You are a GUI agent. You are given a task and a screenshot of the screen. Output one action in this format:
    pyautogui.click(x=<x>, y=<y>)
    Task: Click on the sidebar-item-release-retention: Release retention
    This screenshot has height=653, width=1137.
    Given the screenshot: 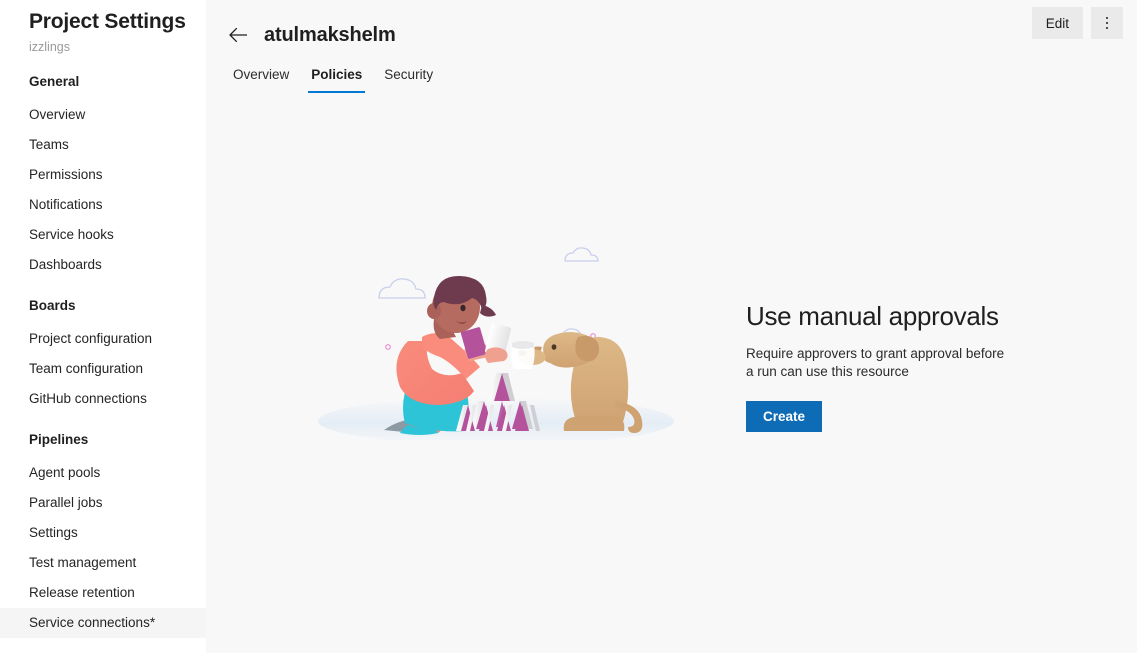 What is the action you would take?
    pyautogui.click(x=103, y=593)
    